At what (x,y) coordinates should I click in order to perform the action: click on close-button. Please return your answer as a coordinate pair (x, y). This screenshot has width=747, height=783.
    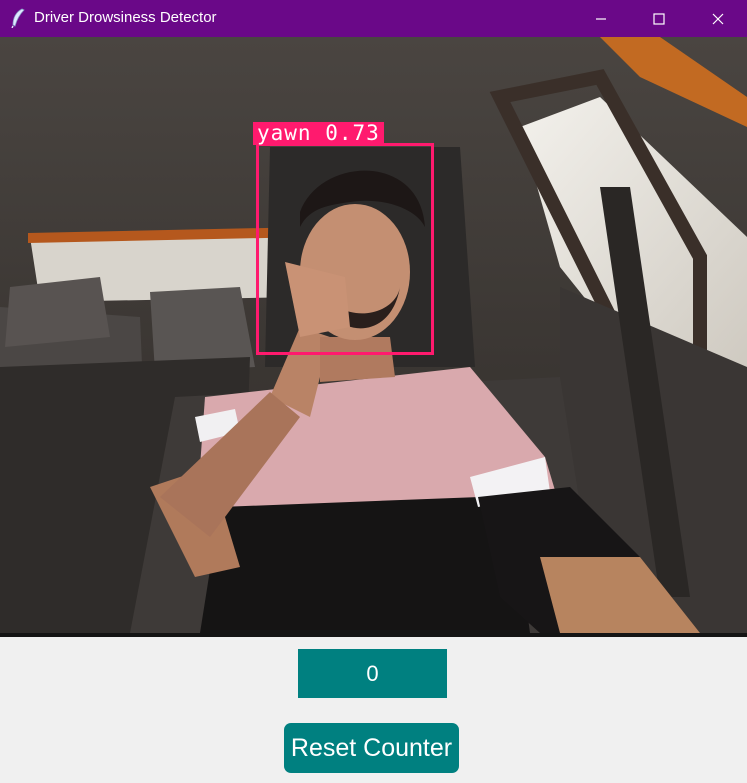
    Looking at the image, I should click on (718, 18).